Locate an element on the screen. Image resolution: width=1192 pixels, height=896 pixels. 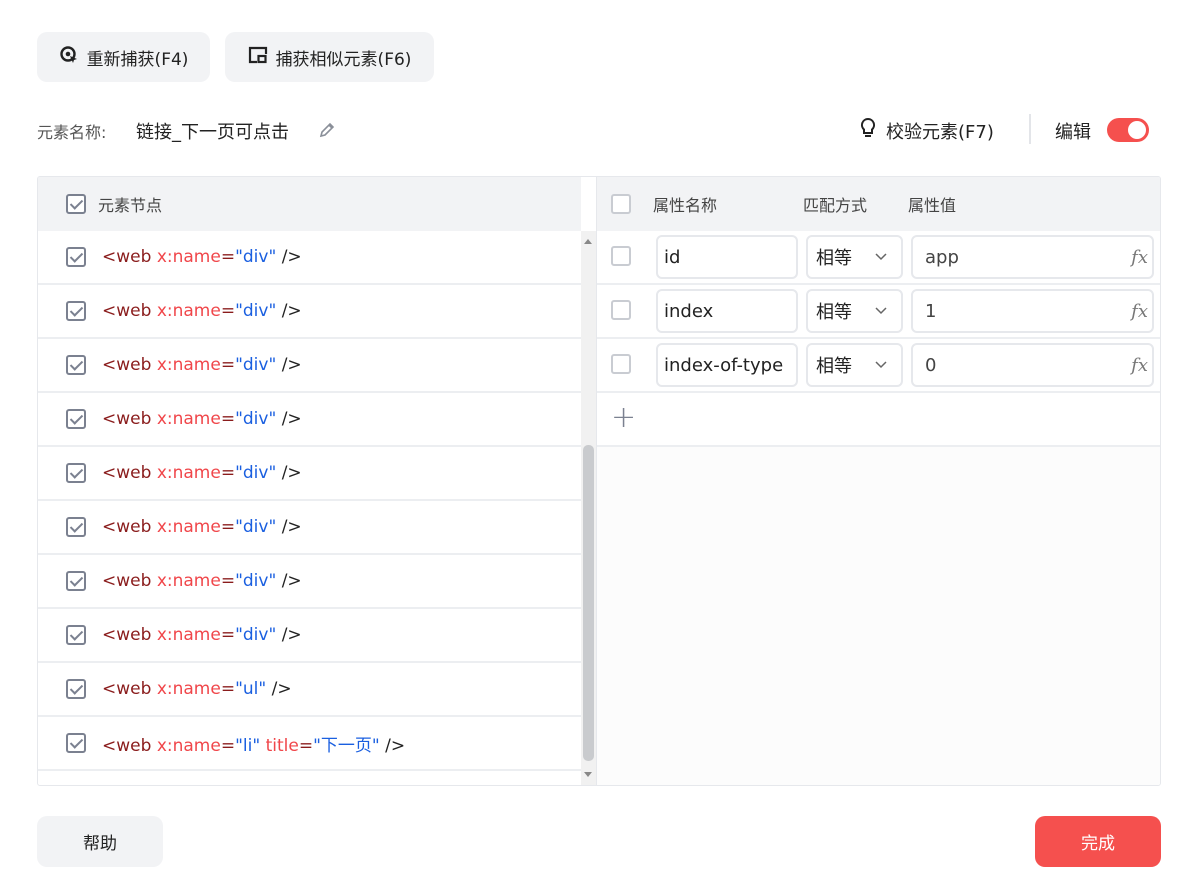
attribute-value-input: 1 fx is located at coordinates (1032, 311).